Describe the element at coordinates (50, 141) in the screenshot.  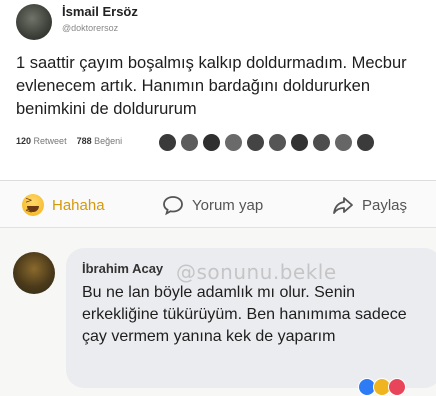
I see `retweet-label: Retweet` at that location.